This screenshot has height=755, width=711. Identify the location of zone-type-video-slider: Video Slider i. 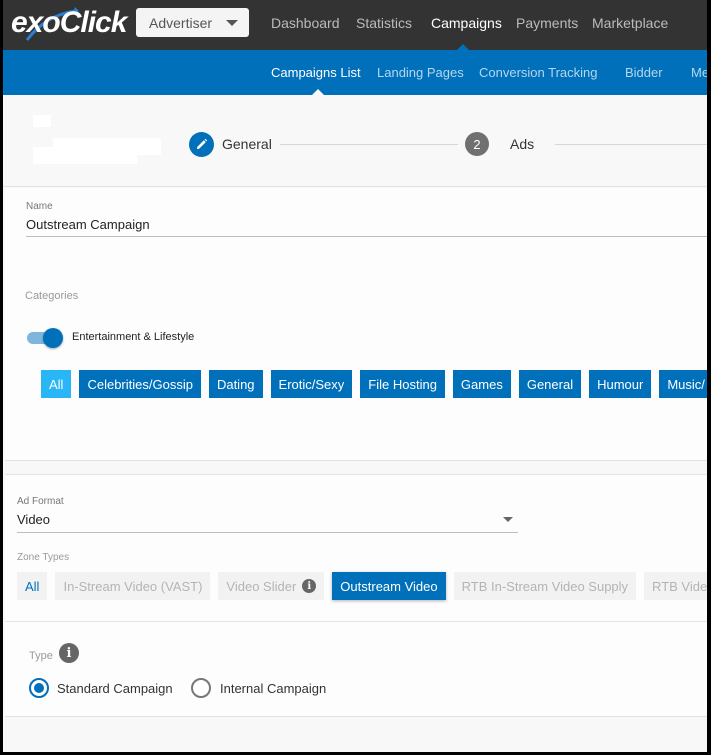
(271, 586).